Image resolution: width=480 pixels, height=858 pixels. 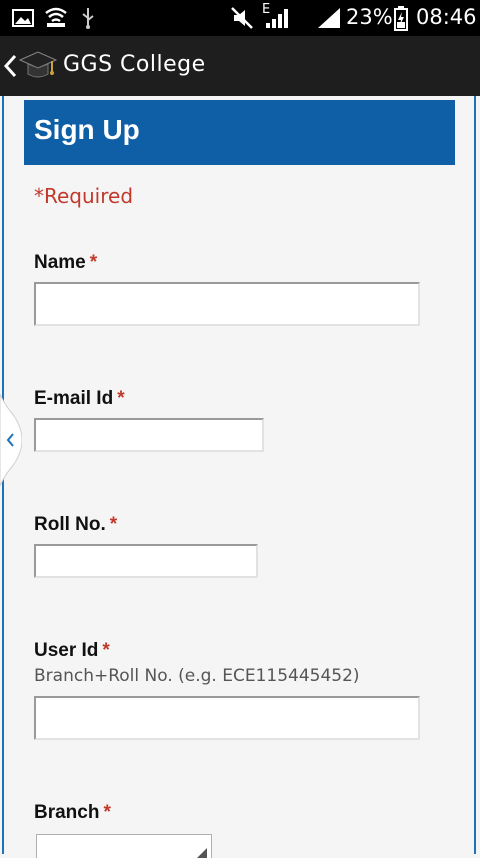 I want to click on chevron-left-icon, so click(x=10, y=66).